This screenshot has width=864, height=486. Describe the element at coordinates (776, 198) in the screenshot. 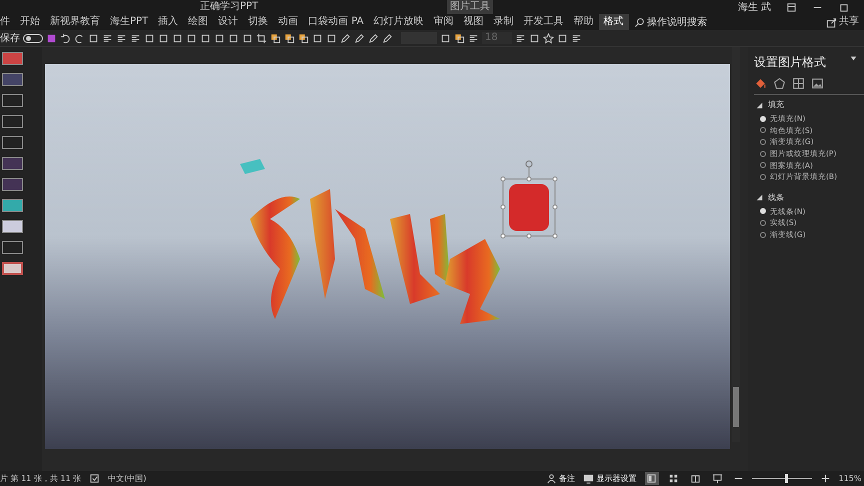

I see `section-title: 线条` at that location.